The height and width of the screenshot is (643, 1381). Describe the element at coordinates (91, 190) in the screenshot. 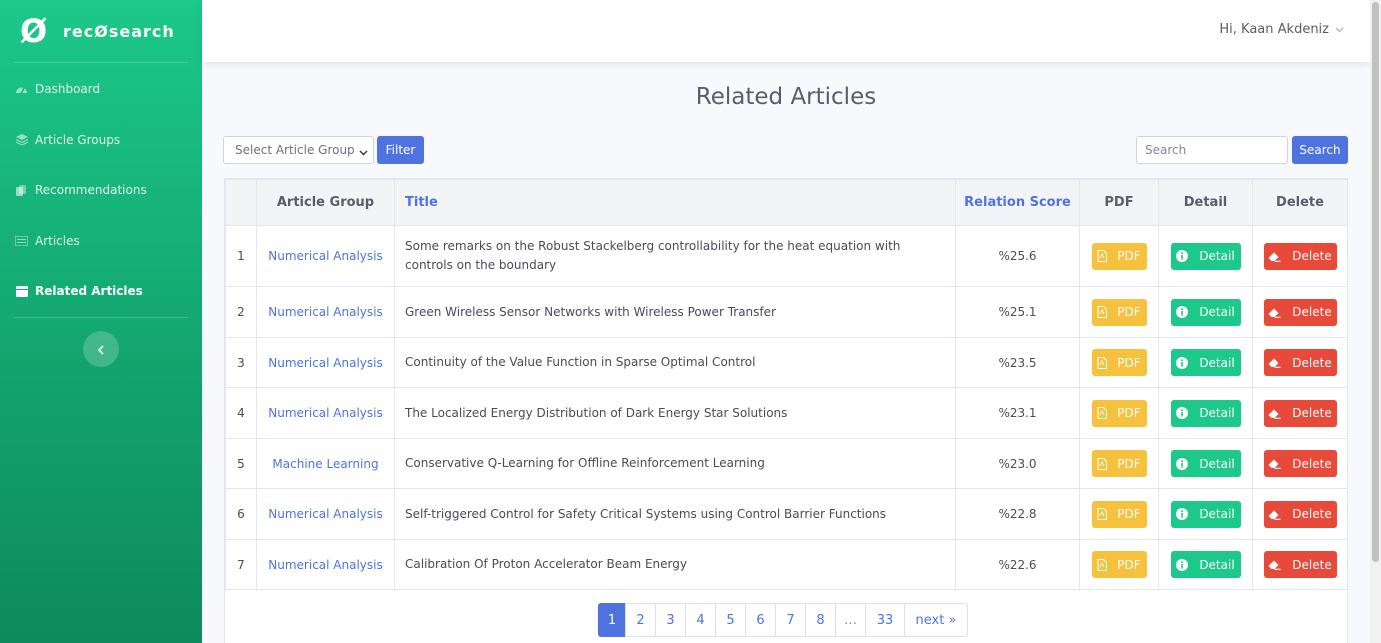

I see `sidebar-item-label: Recommendations` at that location.